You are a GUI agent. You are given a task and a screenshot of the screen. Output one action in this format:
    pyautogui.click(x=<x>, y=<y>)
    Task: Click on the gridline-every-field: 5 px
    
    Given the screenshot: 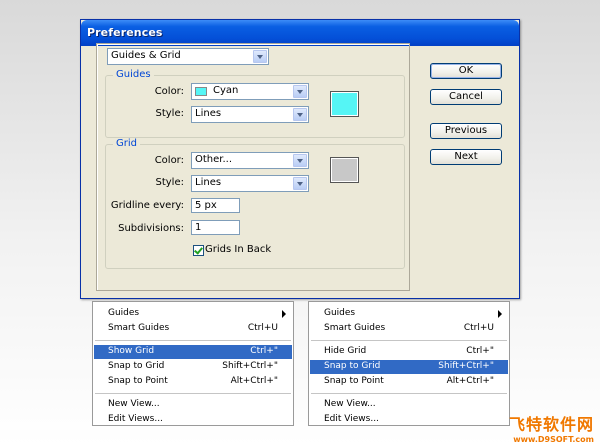 What is the action you would take?
    pyautogui.click(x=215, y=205)
    